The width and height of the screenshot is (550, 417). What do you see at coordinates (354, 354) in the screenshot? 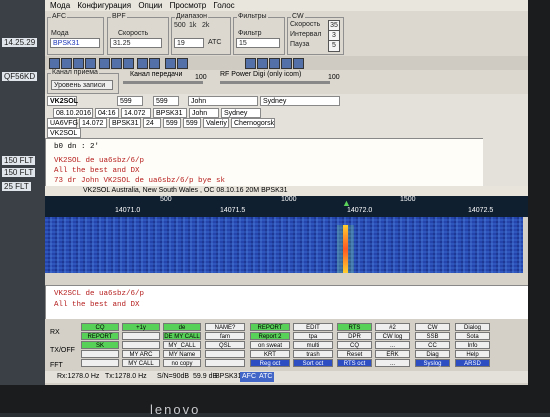
I see `macro-button: Reset` at bounding box center [354, 354].